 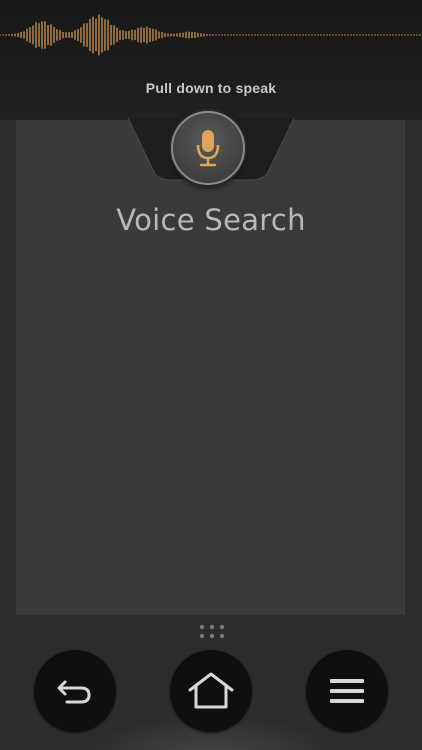 I want to click on microphone-icon, so click(x=208, y=148).